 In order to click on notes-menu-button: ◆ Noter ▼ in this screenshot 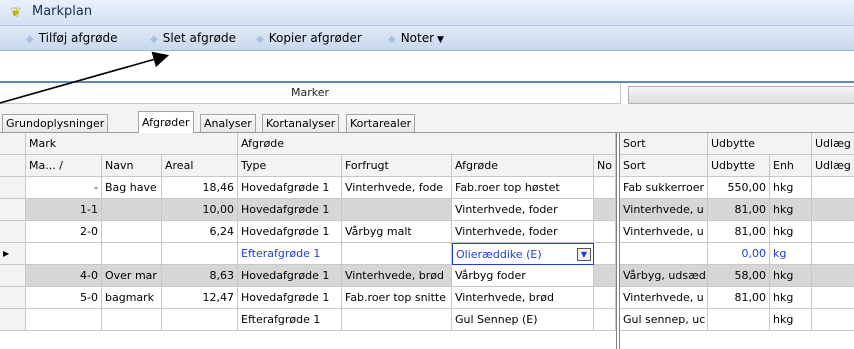, I will do `click(416, 38)`.